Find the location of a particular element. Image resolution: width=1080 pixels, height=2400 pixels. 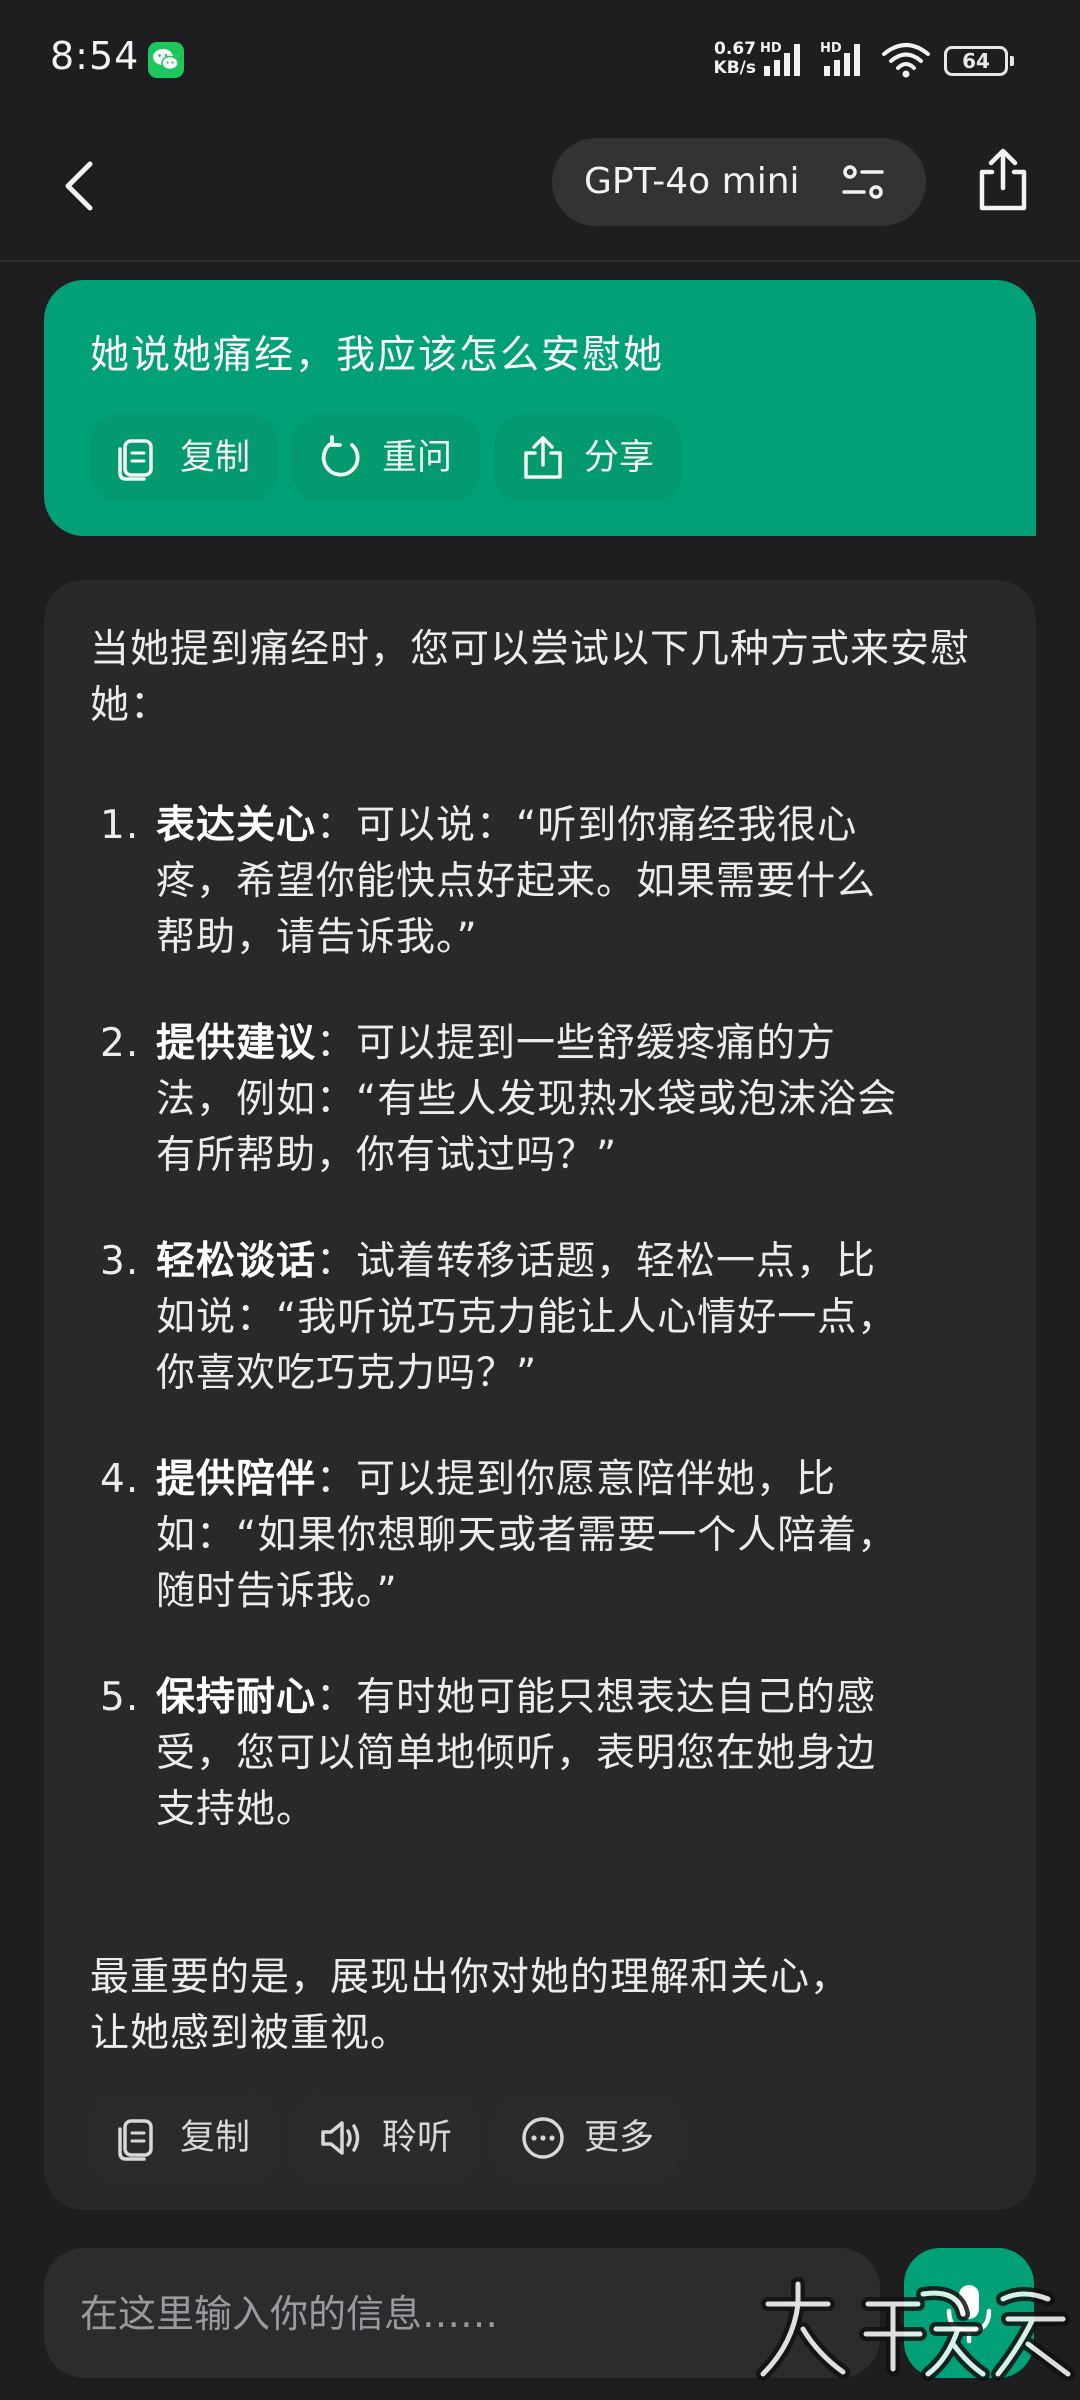

share-conversation-button is located at coordinates (1003, 181).